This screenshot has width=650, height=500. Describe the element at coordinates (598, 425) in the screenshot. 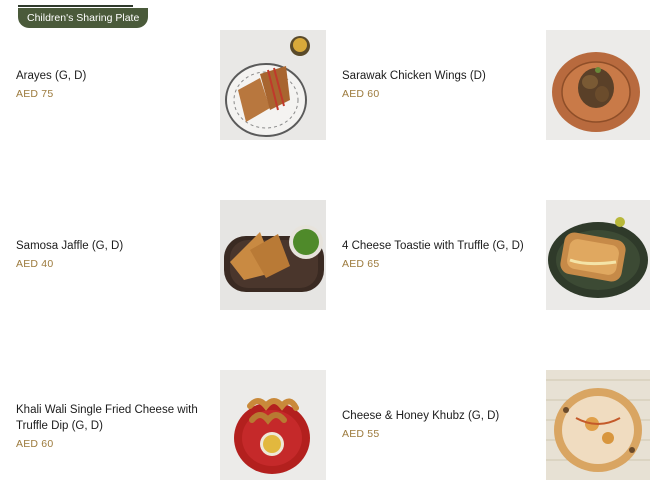

I see `khubz-photo` at that location.